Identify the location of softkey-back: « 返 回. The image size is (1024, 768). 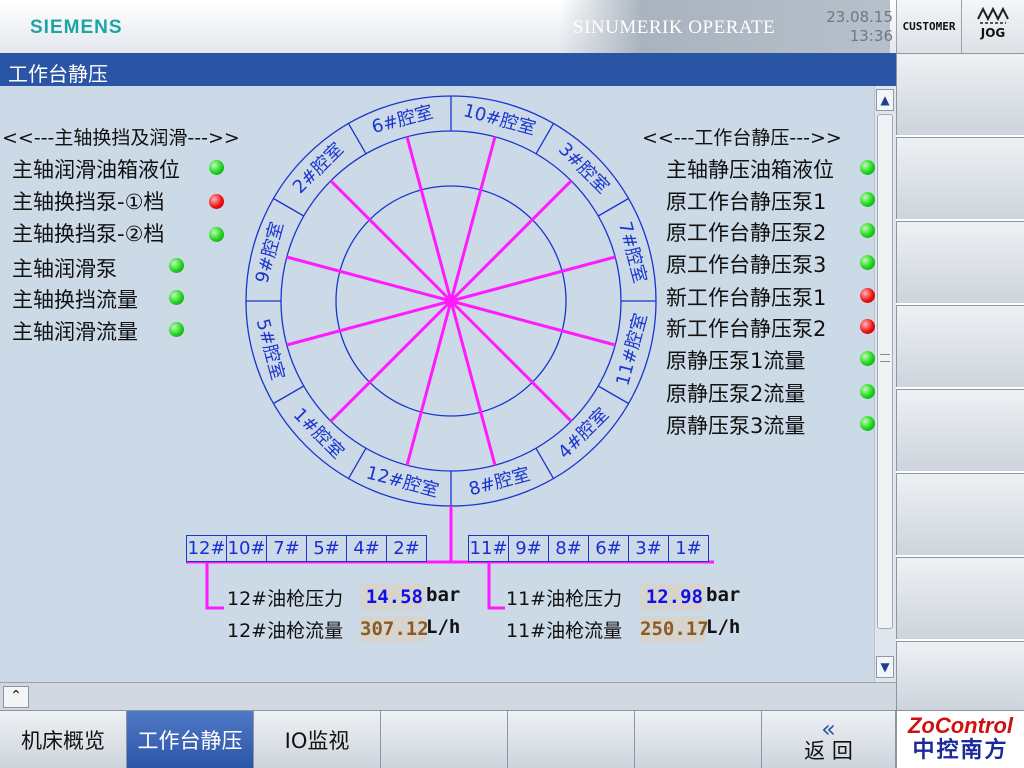
(829, 739).